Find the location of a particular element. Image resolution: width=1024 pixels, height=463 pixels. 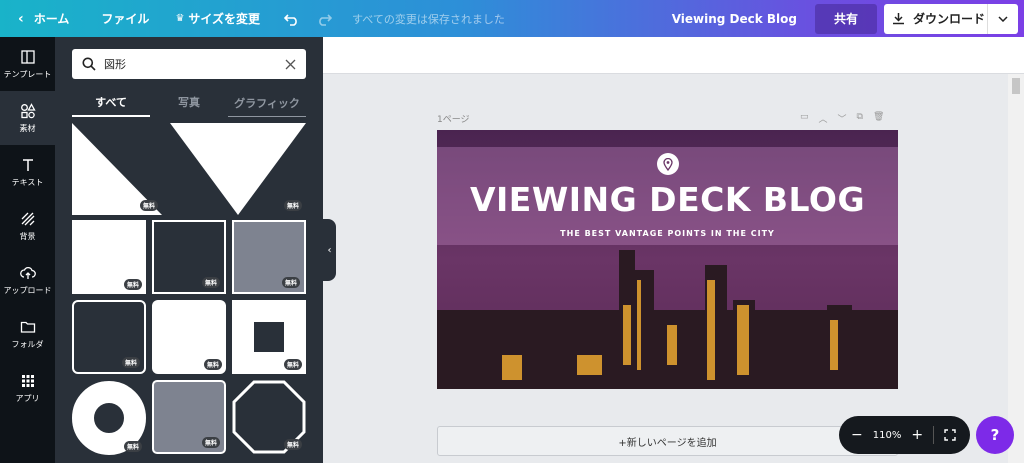

sidebar-item-label: テキスト is located at coordinates (27, 182).